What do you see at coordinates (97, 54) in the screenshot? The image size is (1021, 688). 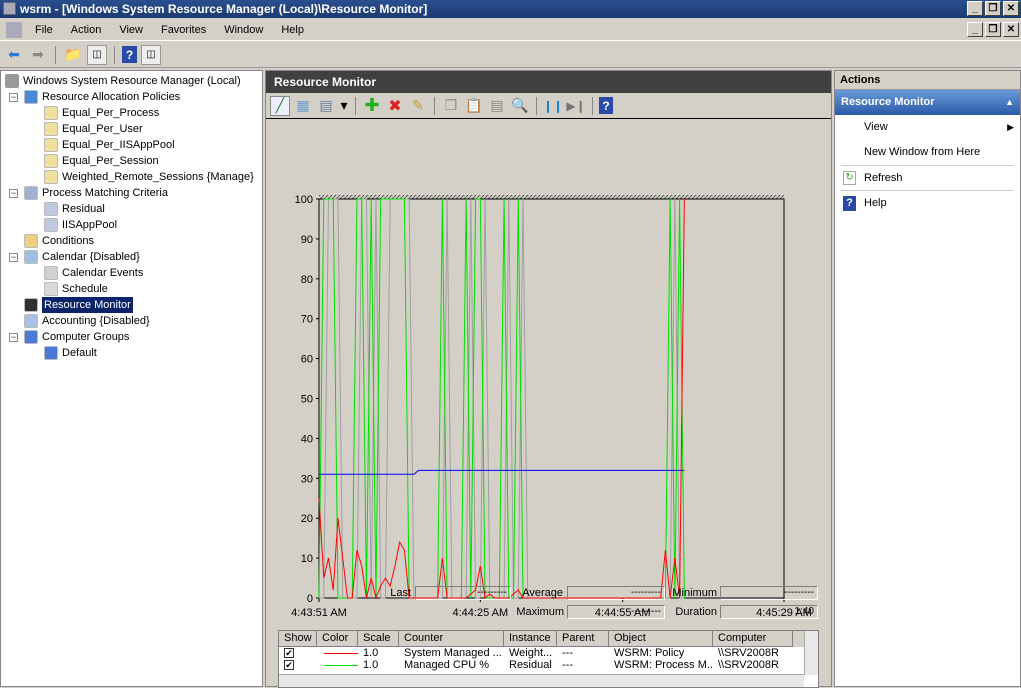 I see `show-hide-tree-icon: ◫` at bounding box center [97, 54].